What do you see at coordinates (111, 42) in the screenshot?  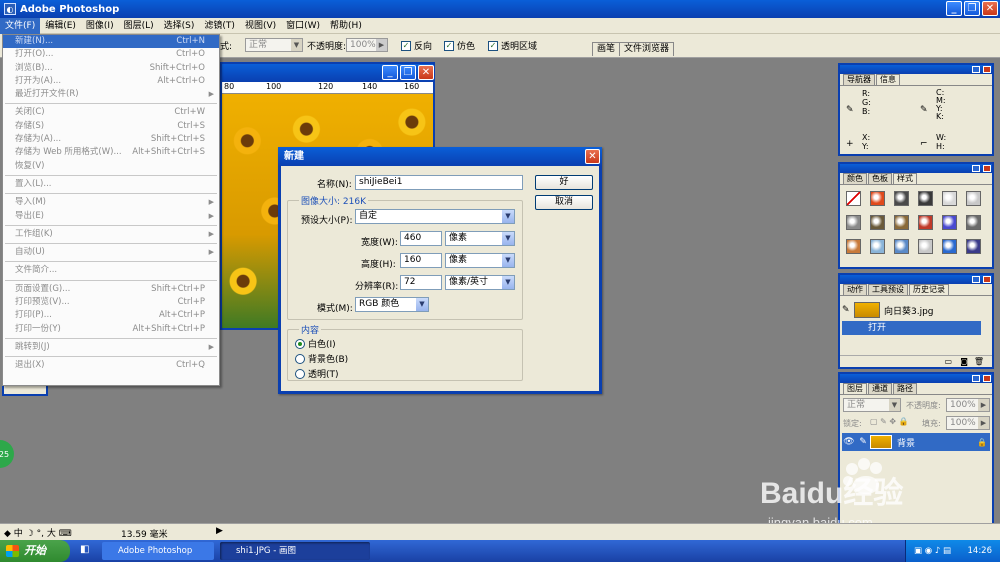 I see `file-menu-item: 新建(N)... Ctrl+N` at bounding box center [111, 42].